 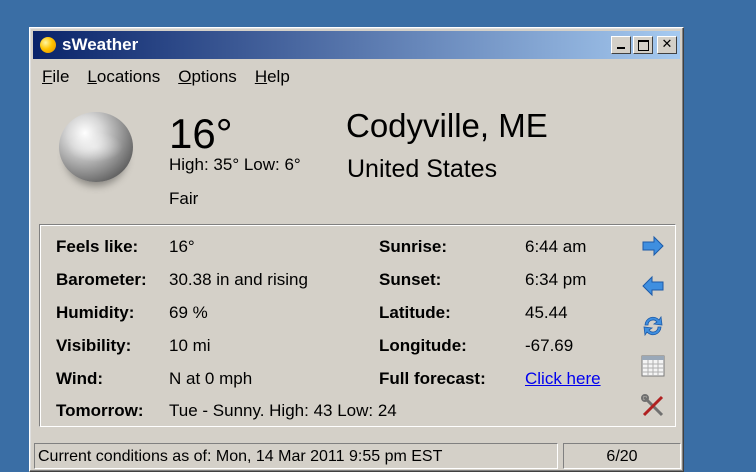 What do you see at coordinates (556, 279) in the screenshot?
I see `sunset-value: 6:34 pm` at bounding box center [556, 279].